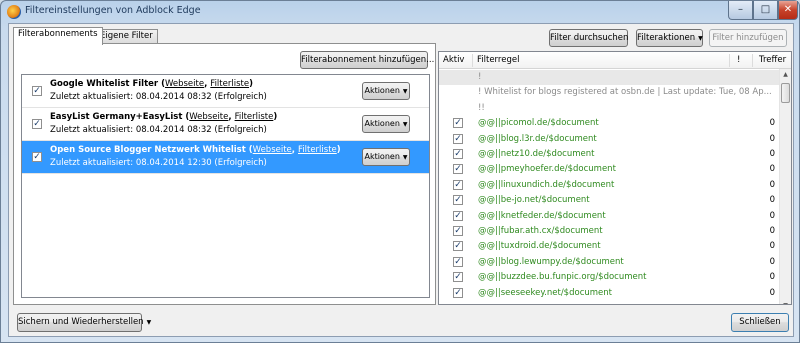 The width and height of the screenshot is (800, 343). What do you see at coordinates (536, 154) in the screenshot?
I see `filter-rule-text: @@||netz10.de/$document` at bounding box center [536, 154].